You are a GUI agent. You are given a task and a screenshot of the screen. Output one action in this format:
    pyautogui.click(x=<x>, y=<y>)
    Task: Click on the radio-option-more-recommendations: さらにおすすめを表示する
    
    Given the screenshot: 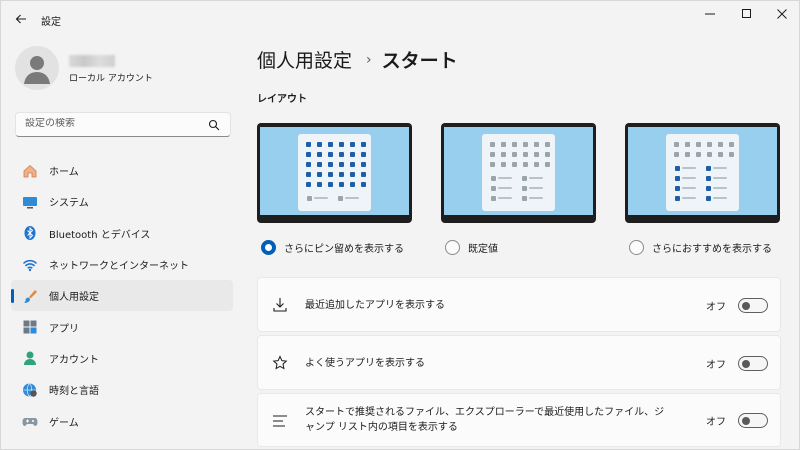 What is the action you would take?
    pyautogui.click(x=700, y=247)
    